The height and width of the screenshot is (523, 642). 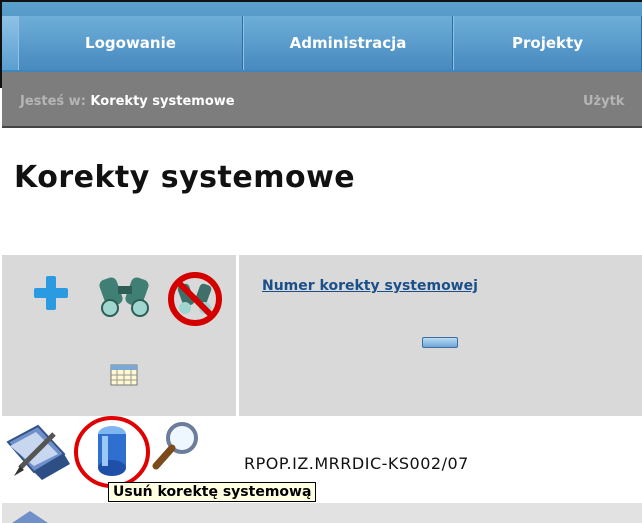 I want to click on tab-administracja: Administracja, so click(x=348, y=43).